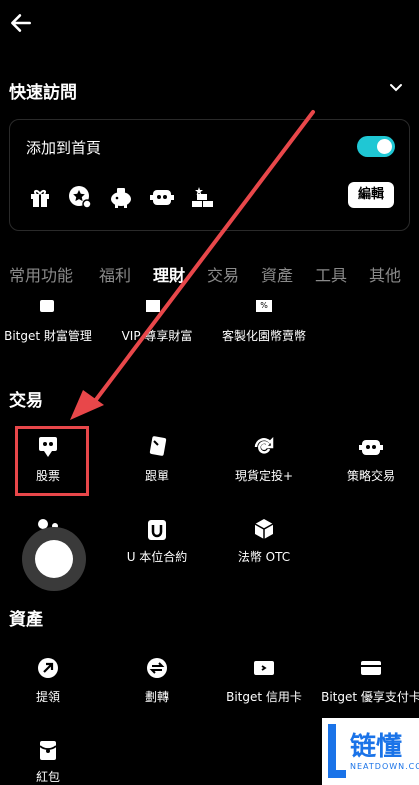 This screenshot has height=785, width=419. I want to click on back-arrow-icon, so click(21, 23).